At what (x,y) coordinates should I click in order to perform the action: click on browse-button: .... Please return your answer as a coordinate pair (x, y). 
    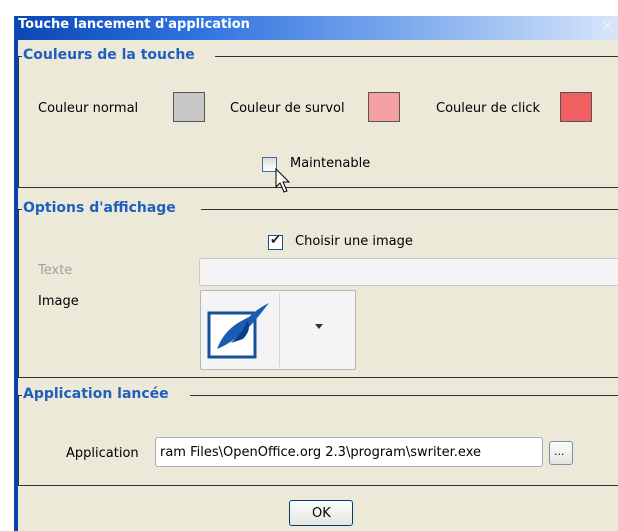
    Looking at the image, I should click on (561, 453).